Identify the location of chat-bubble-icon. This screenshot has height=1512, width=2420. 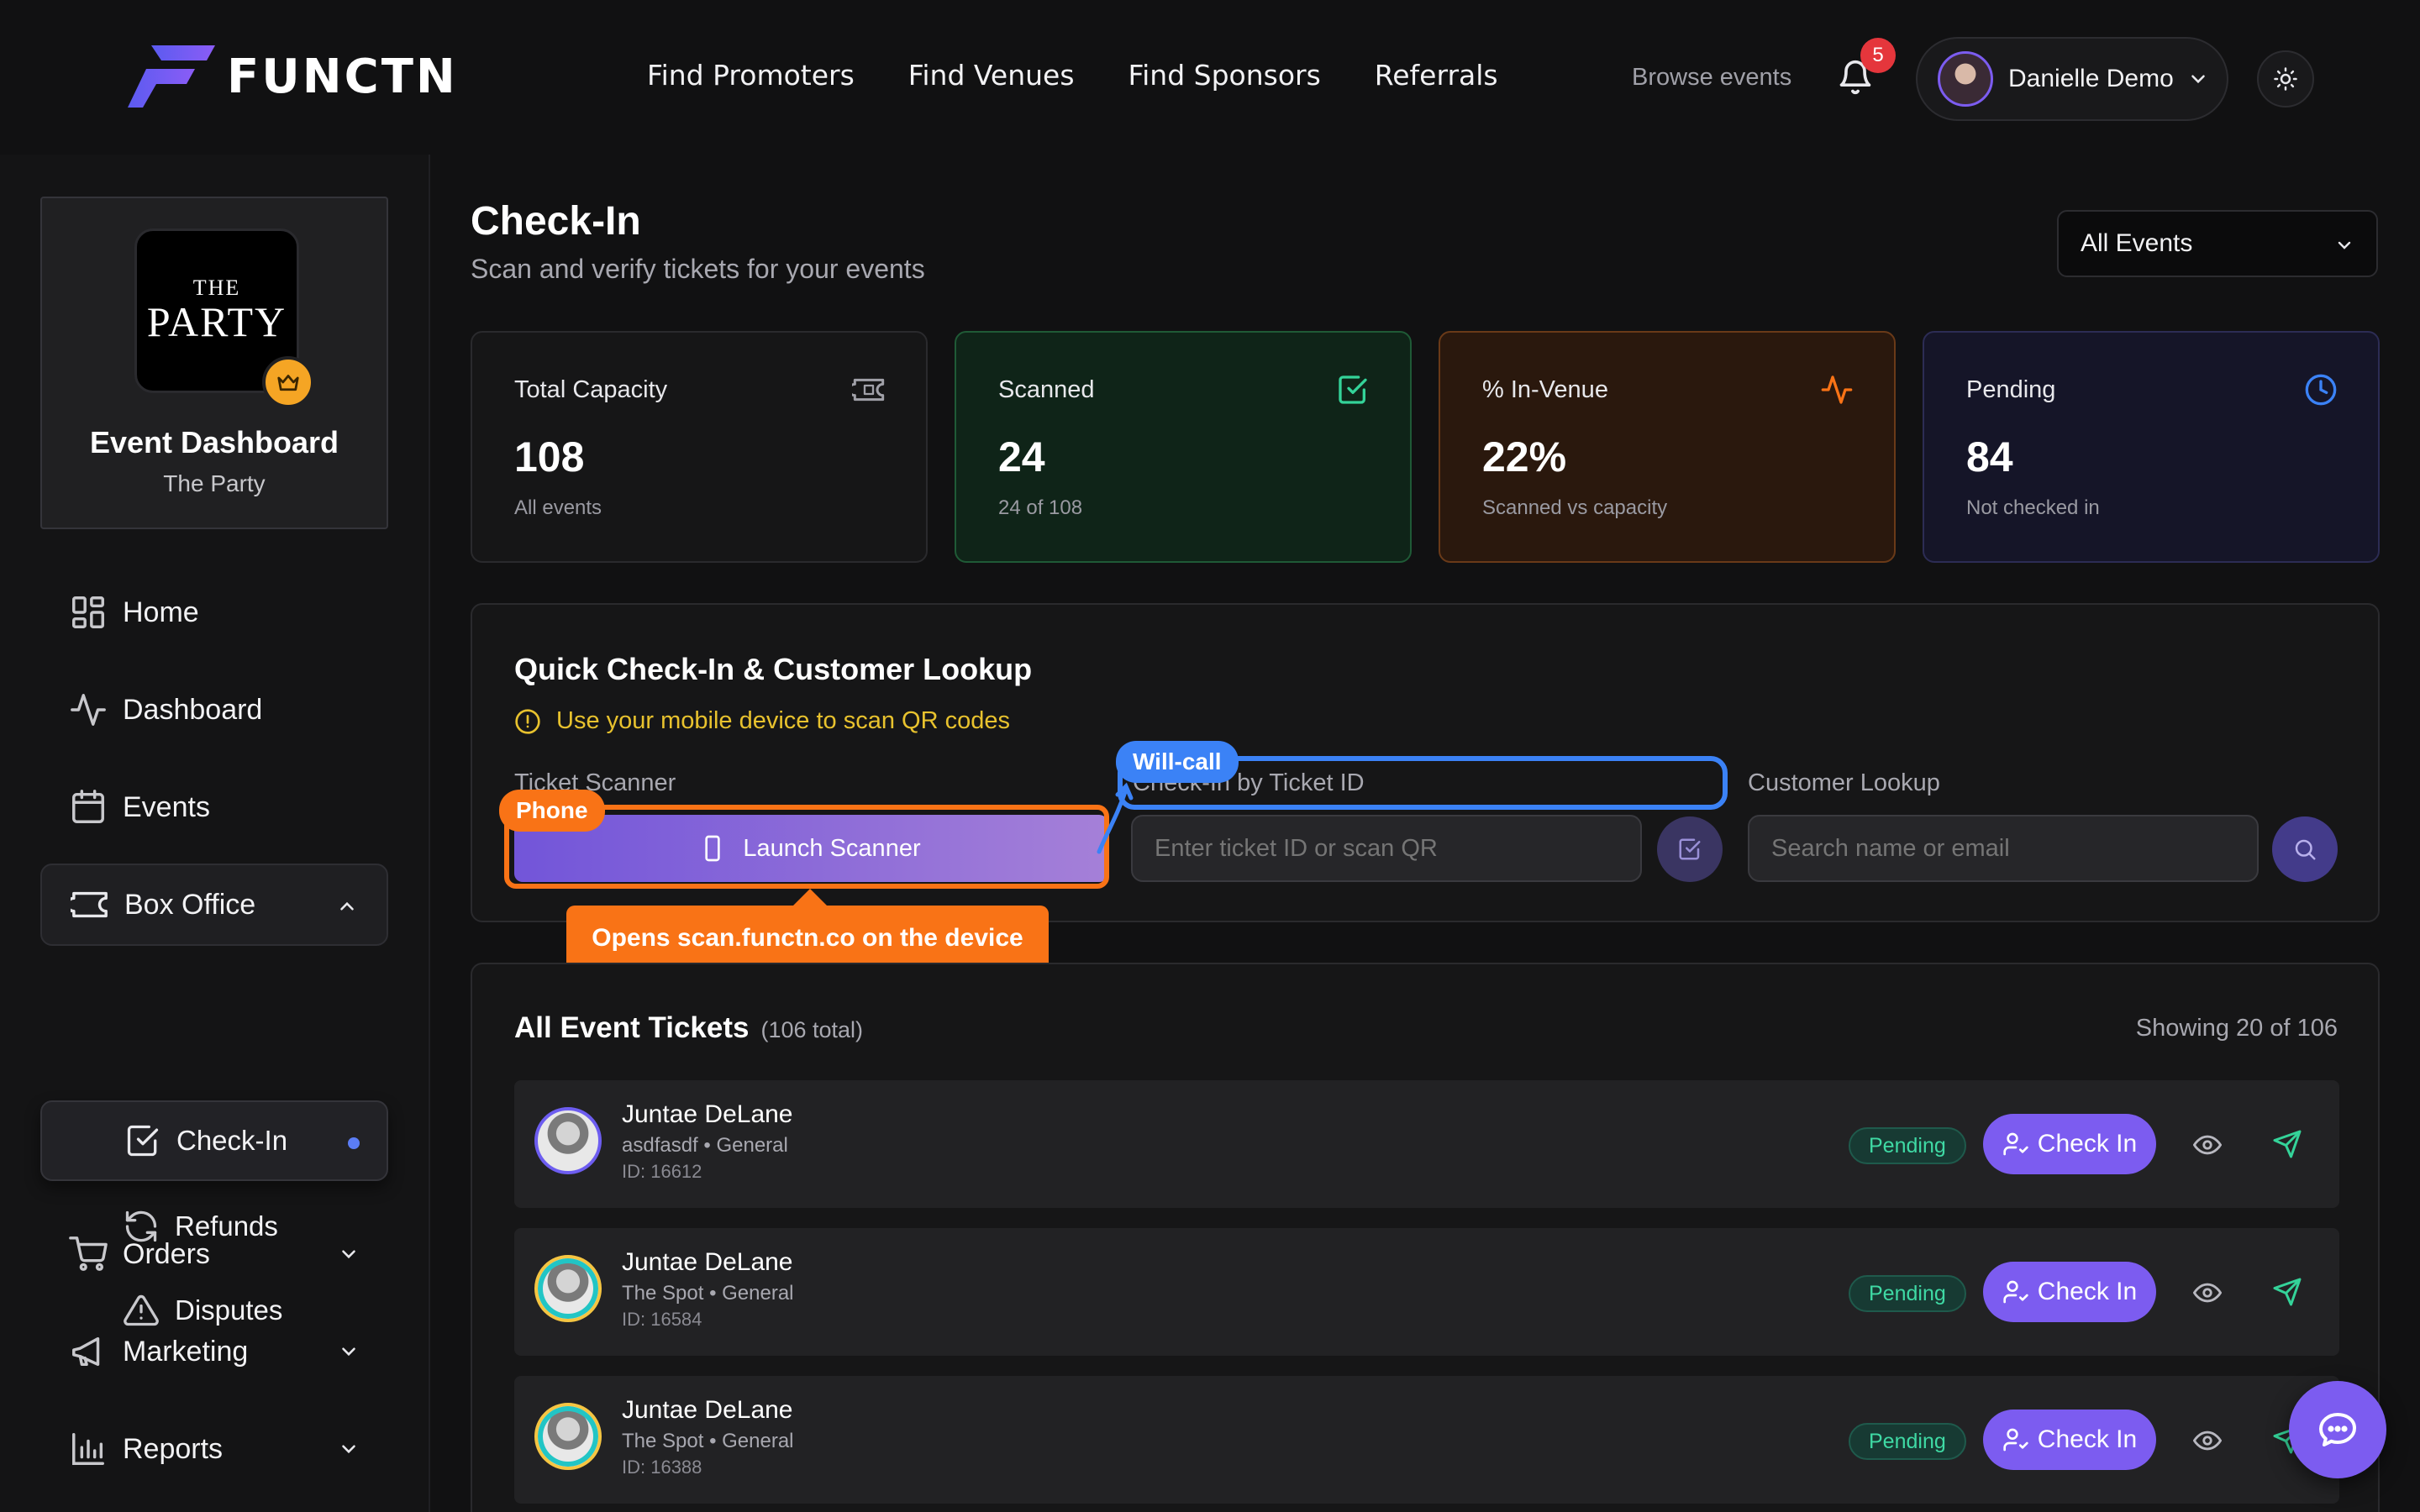
(2337, 1429).